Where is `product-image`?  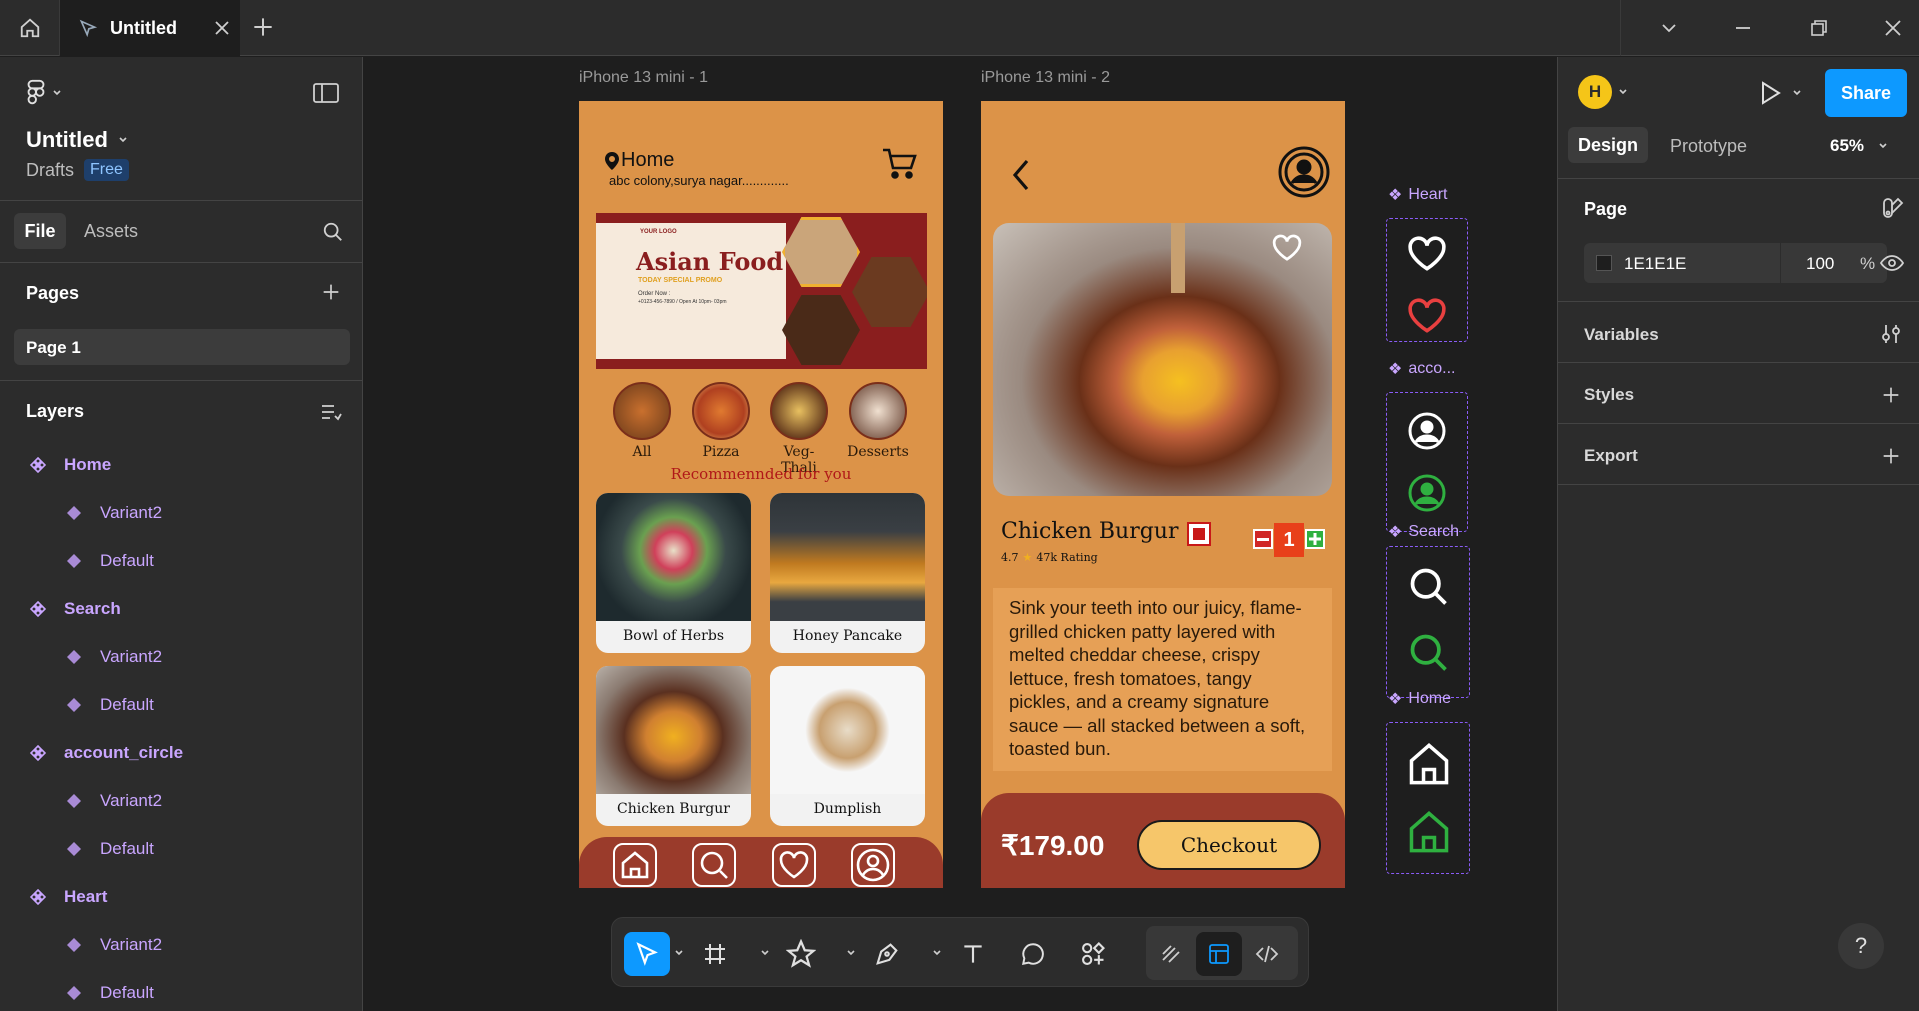
product-image is located at coordinates (1162, 359).